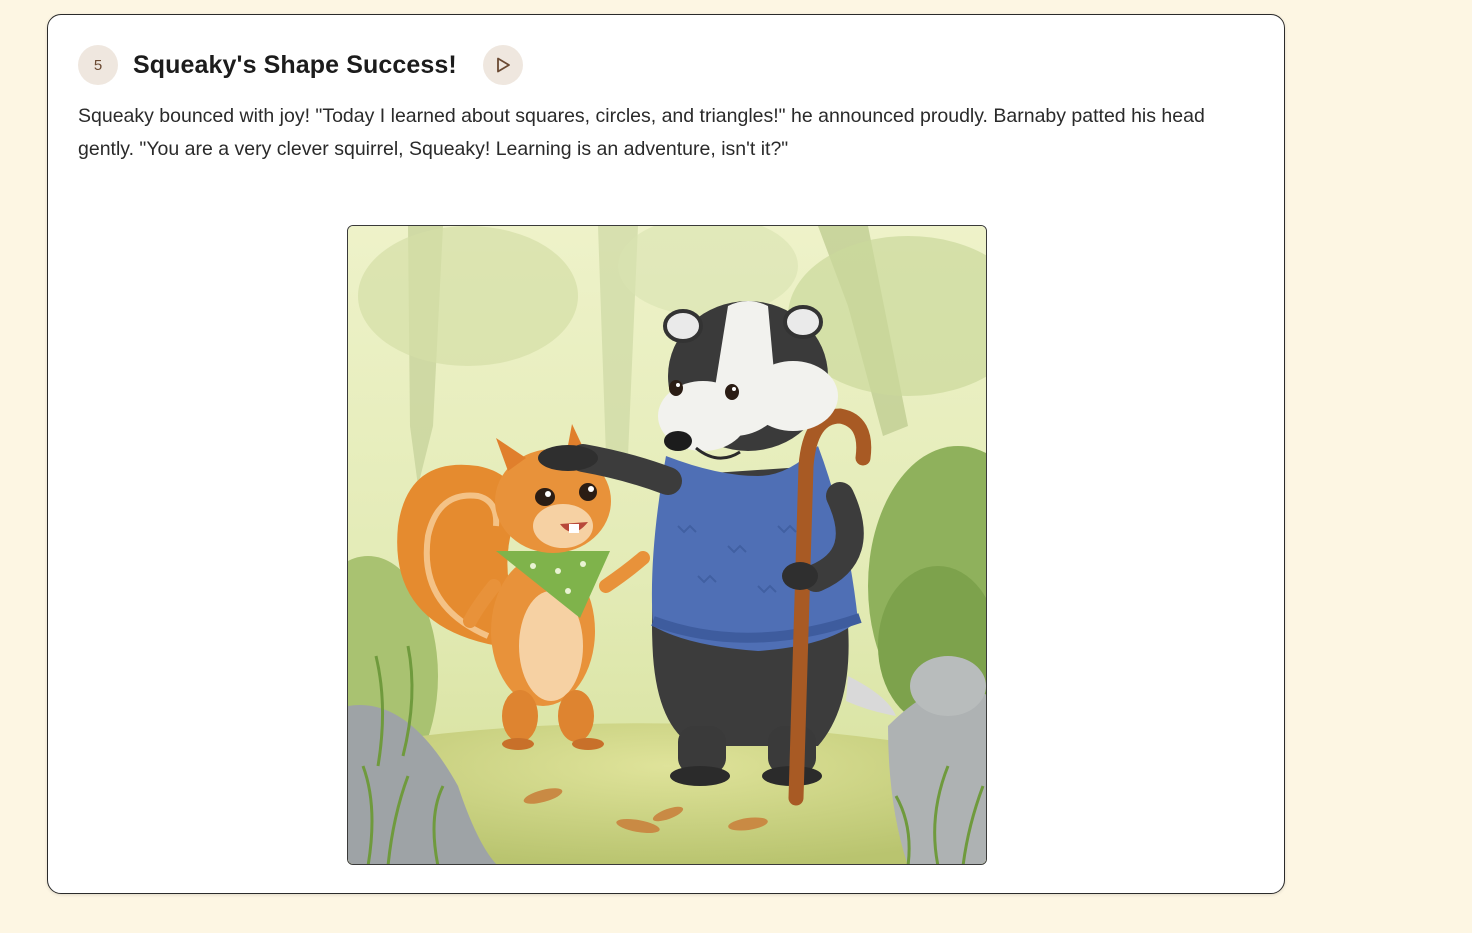 The image size is (1472, 933). What do you see at coordinates (295, 64) in the screenshot?
I see `page-title: Squeaky's Shape Success!` at bounding box center [295, 64].